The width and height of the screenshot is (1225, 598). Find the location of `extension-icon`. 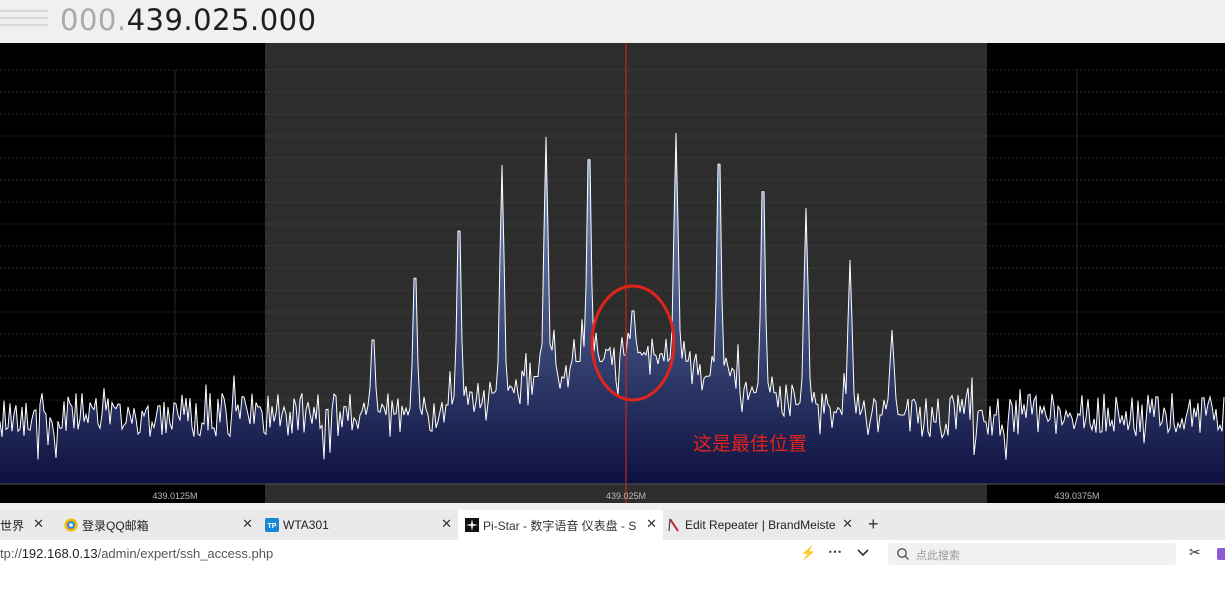

extension-icon is located at coordinates (1221, 554).